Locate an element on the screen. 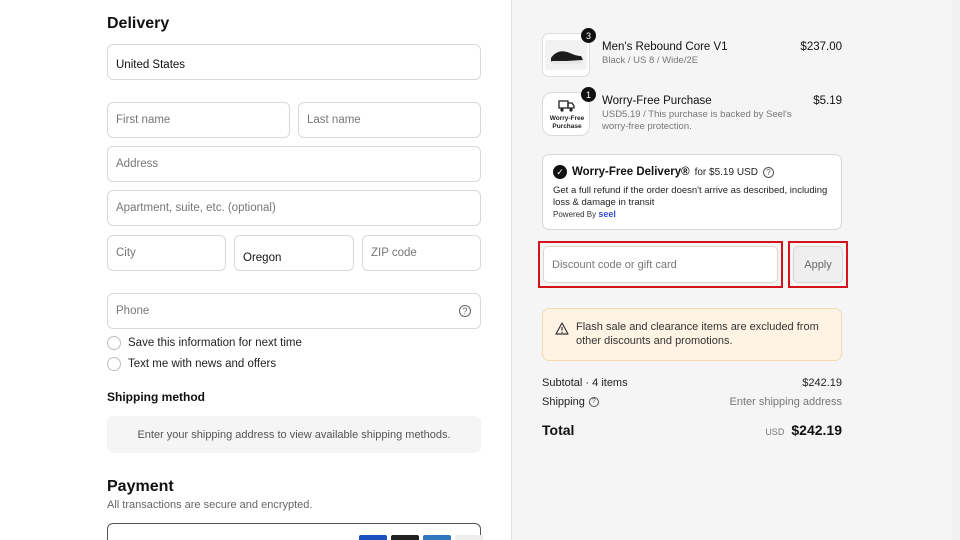  discount-code-highlight: Discount code or gift card is located at coordinates (660, 264).